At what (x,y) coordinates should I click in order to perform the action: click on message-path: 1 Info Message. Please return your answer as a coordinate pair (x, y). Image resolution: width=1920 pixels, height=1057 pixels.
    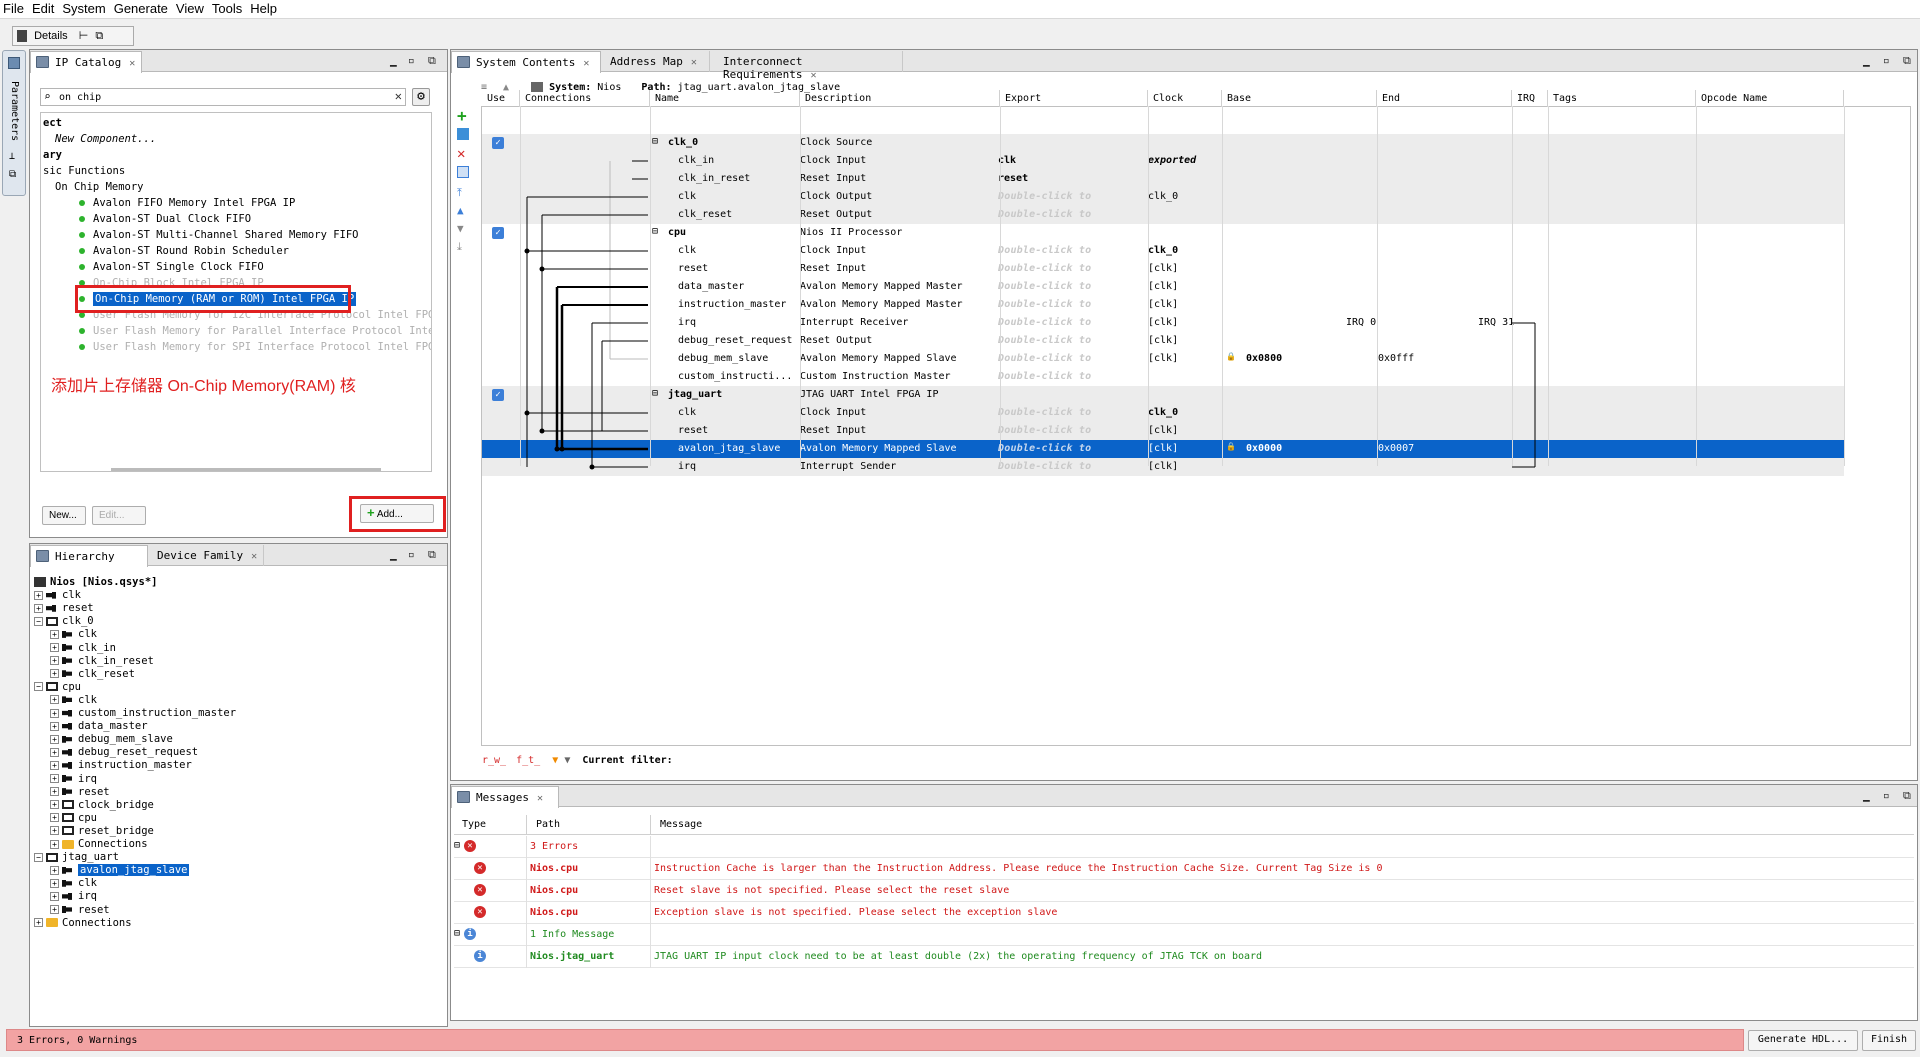
    Looking at the image, I should click on (572, 934).